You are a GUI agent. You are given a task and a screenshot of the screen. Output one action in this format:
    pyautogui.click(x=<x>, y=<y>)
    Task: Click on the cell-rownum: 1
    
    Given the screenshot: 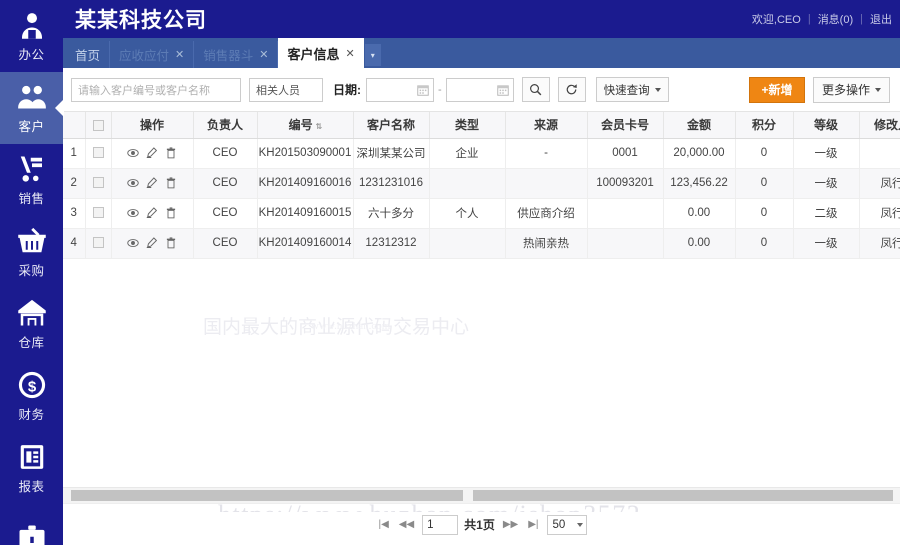 What is the action you would take?
    pyautogui.click(x=74, y=153)
    